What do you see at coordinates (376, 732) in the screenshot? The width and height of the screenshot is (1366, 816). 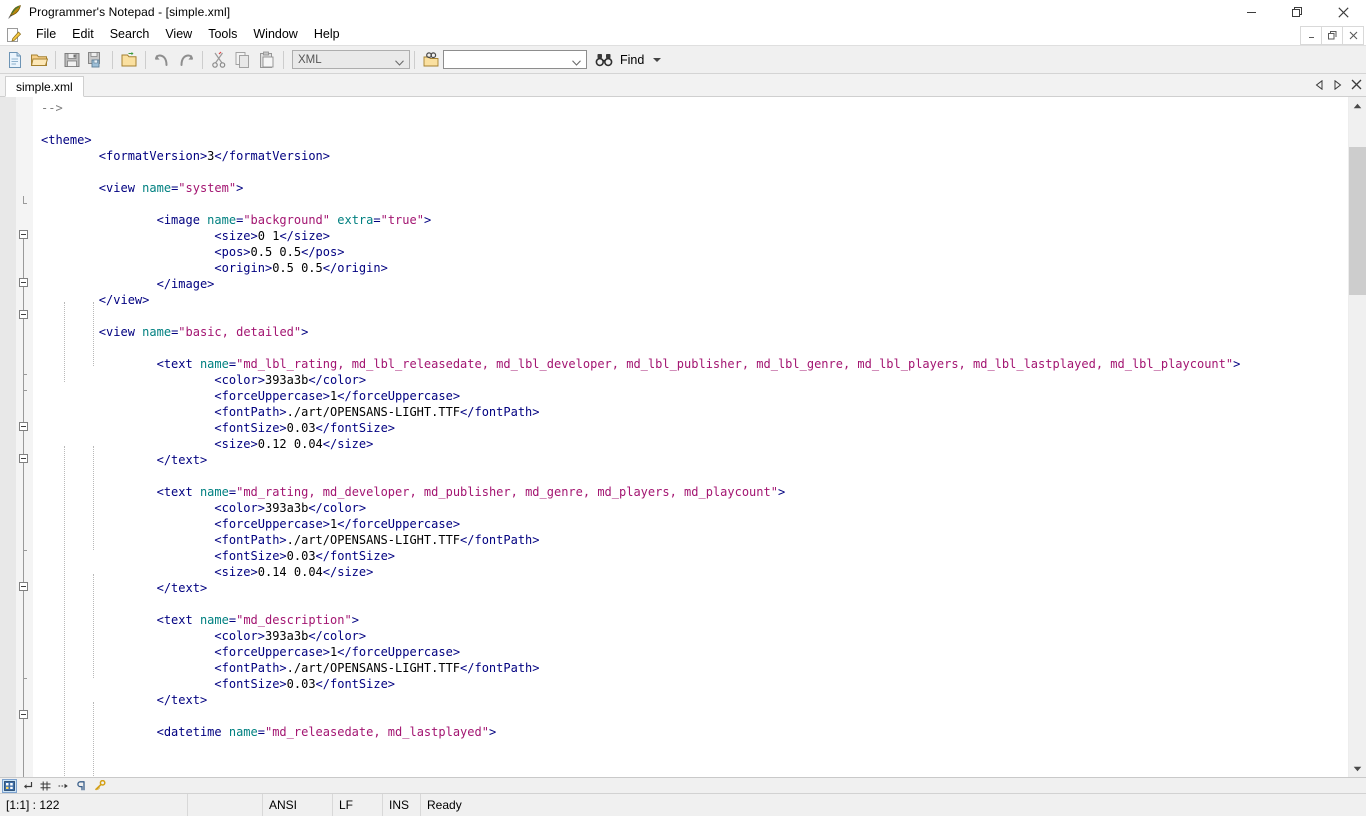 I see `code-token: "md_releasedate, md_lastplayed"` at bounding box center [376, 732].